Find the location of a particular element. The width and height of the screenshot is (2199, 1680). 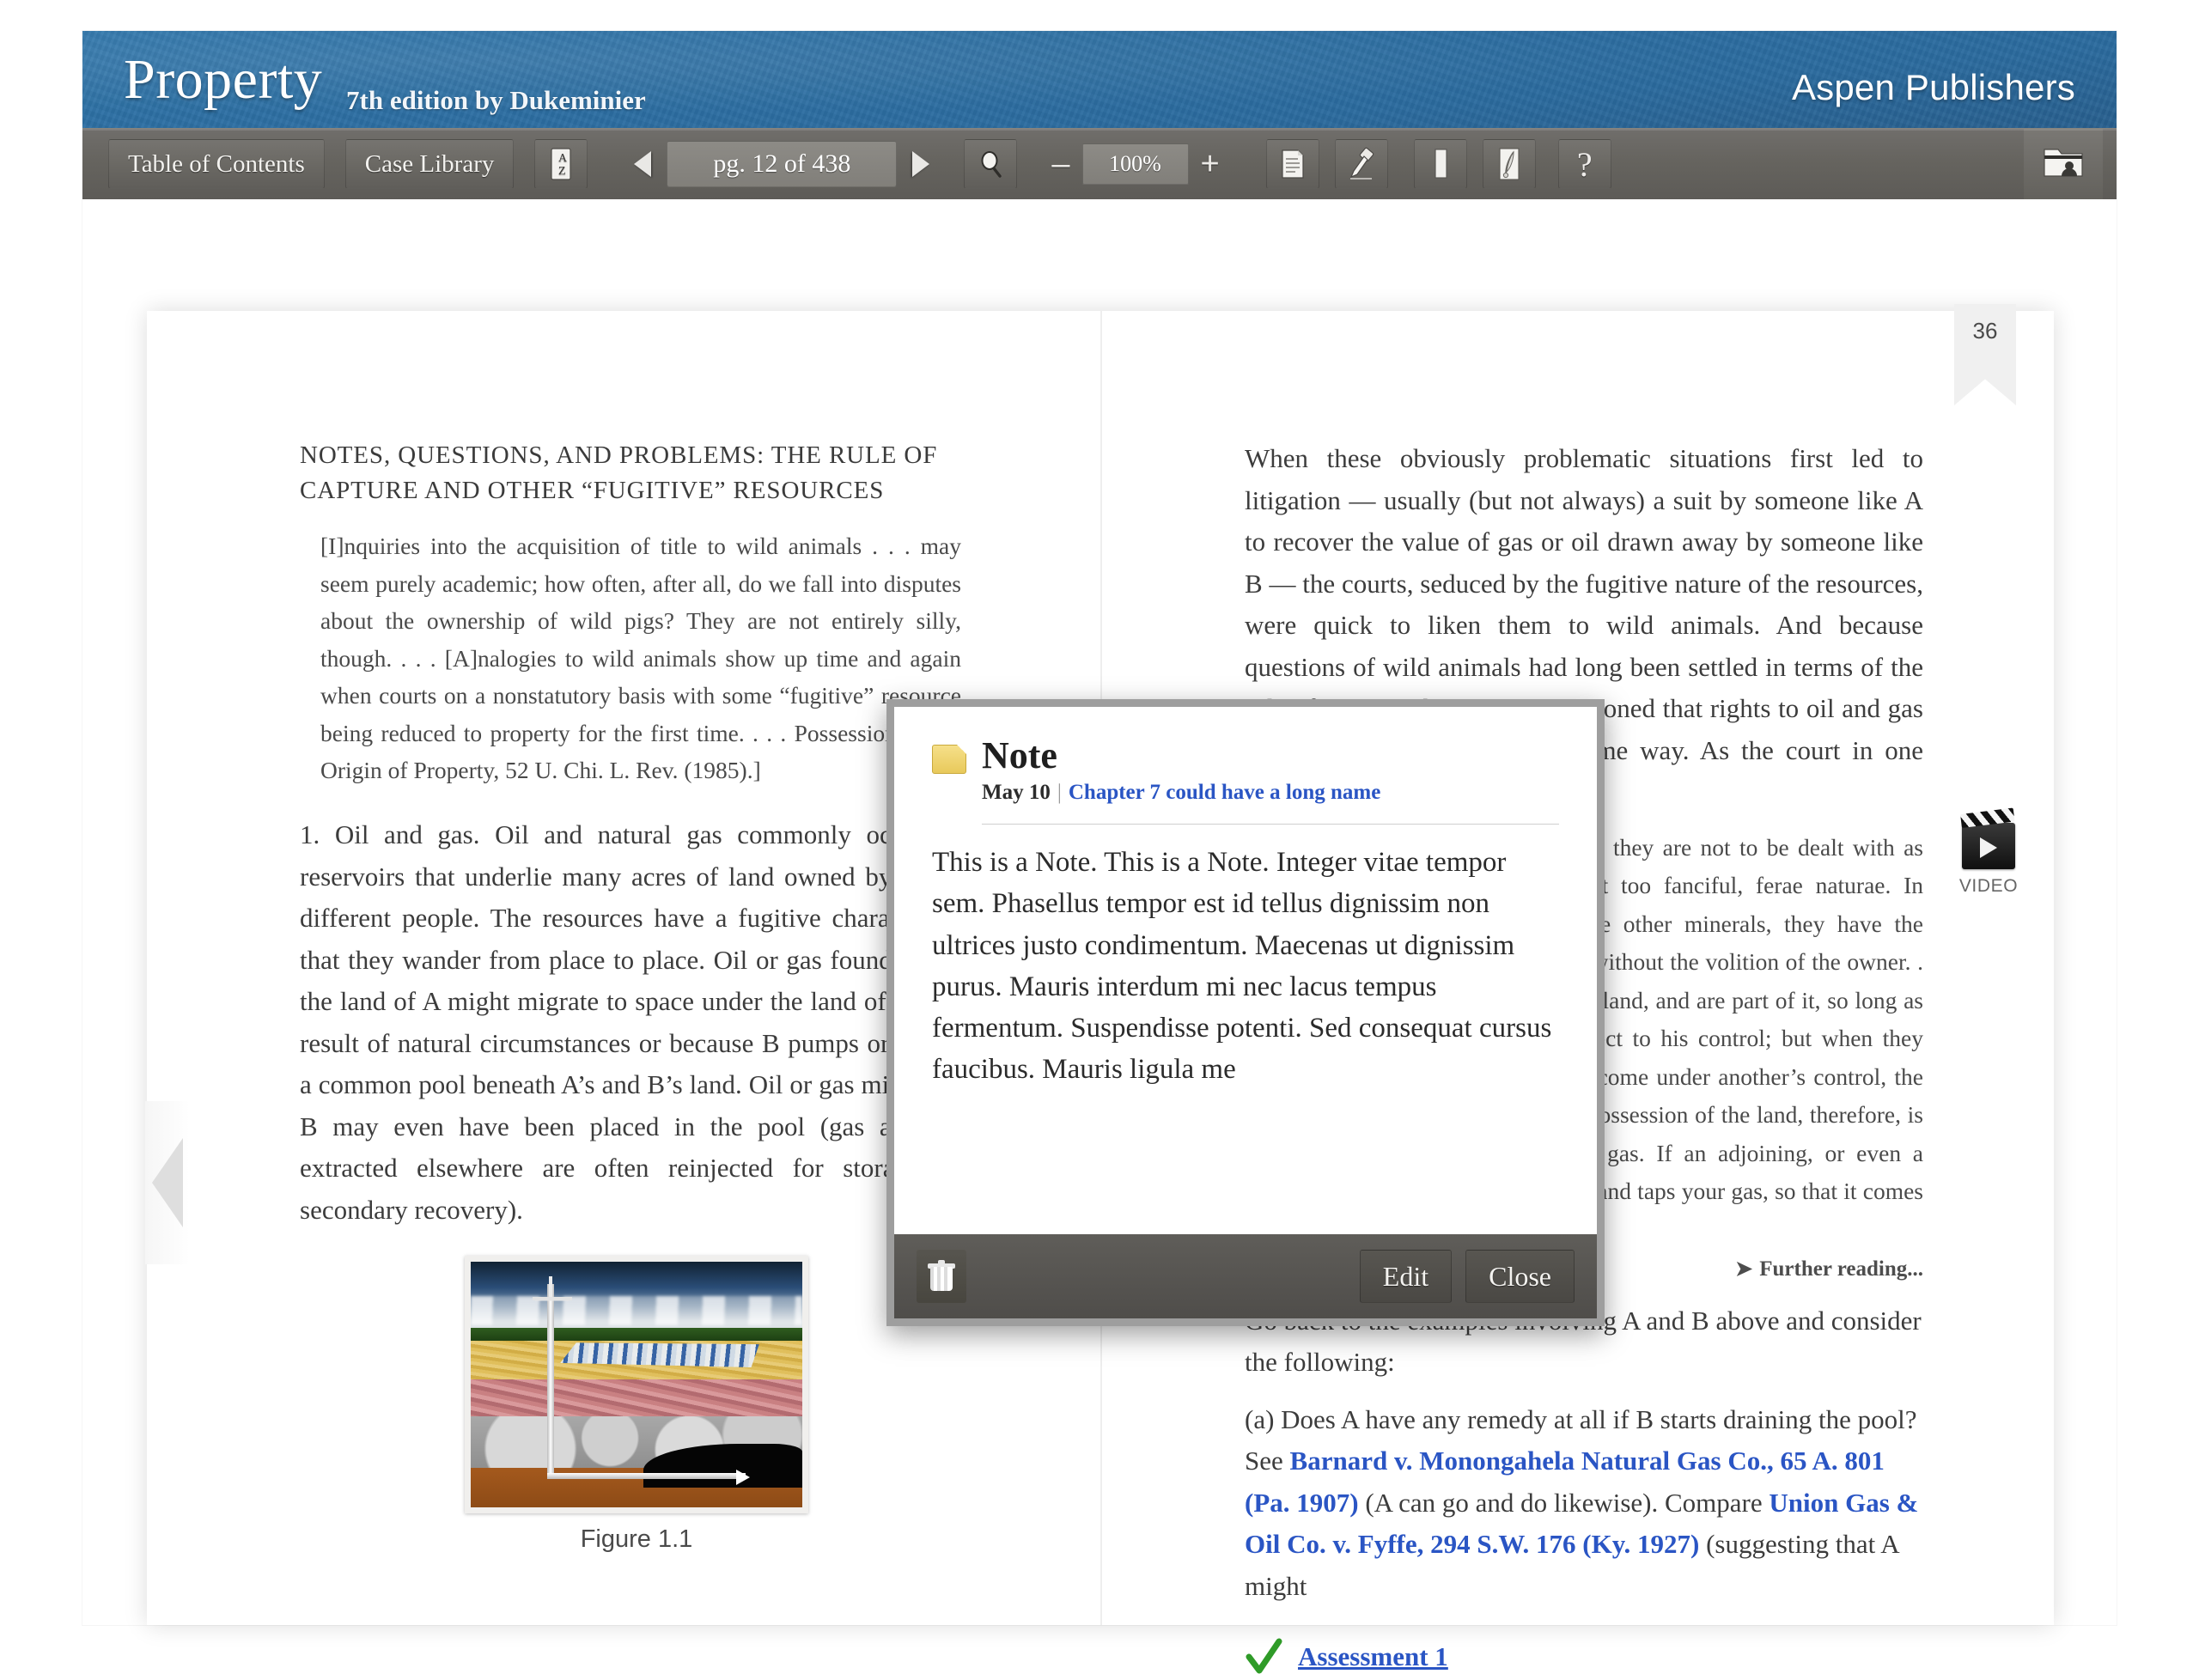

figure-drill-rig is located at coordinates (552, 1296).